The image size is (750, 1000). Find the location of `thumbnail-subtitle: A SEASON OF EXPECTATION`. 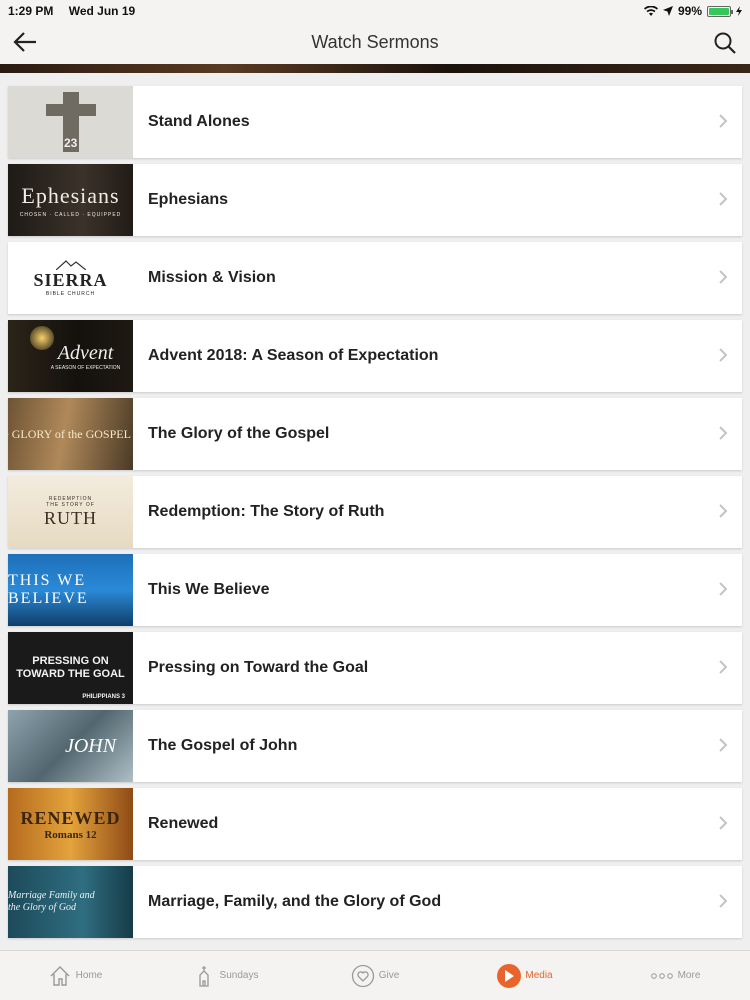

thumbnail-subtitle: A SEASON OF EXPECTATION is located at coordinates (85, 367).